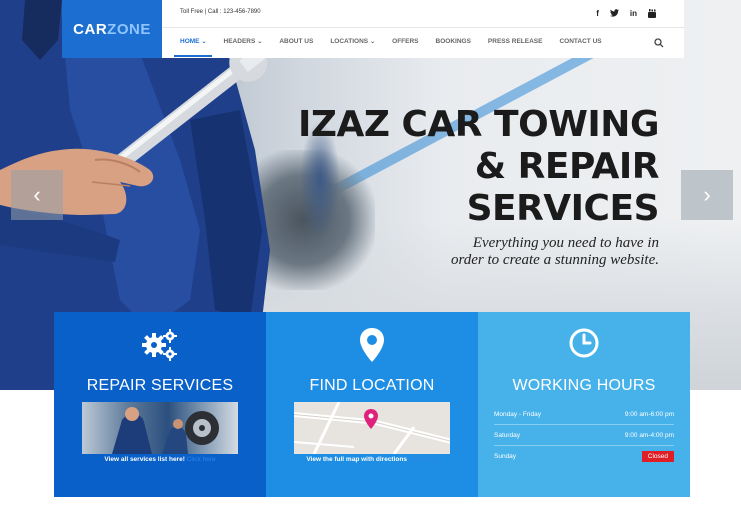  I want to click on active-underline, so click(193, 56).